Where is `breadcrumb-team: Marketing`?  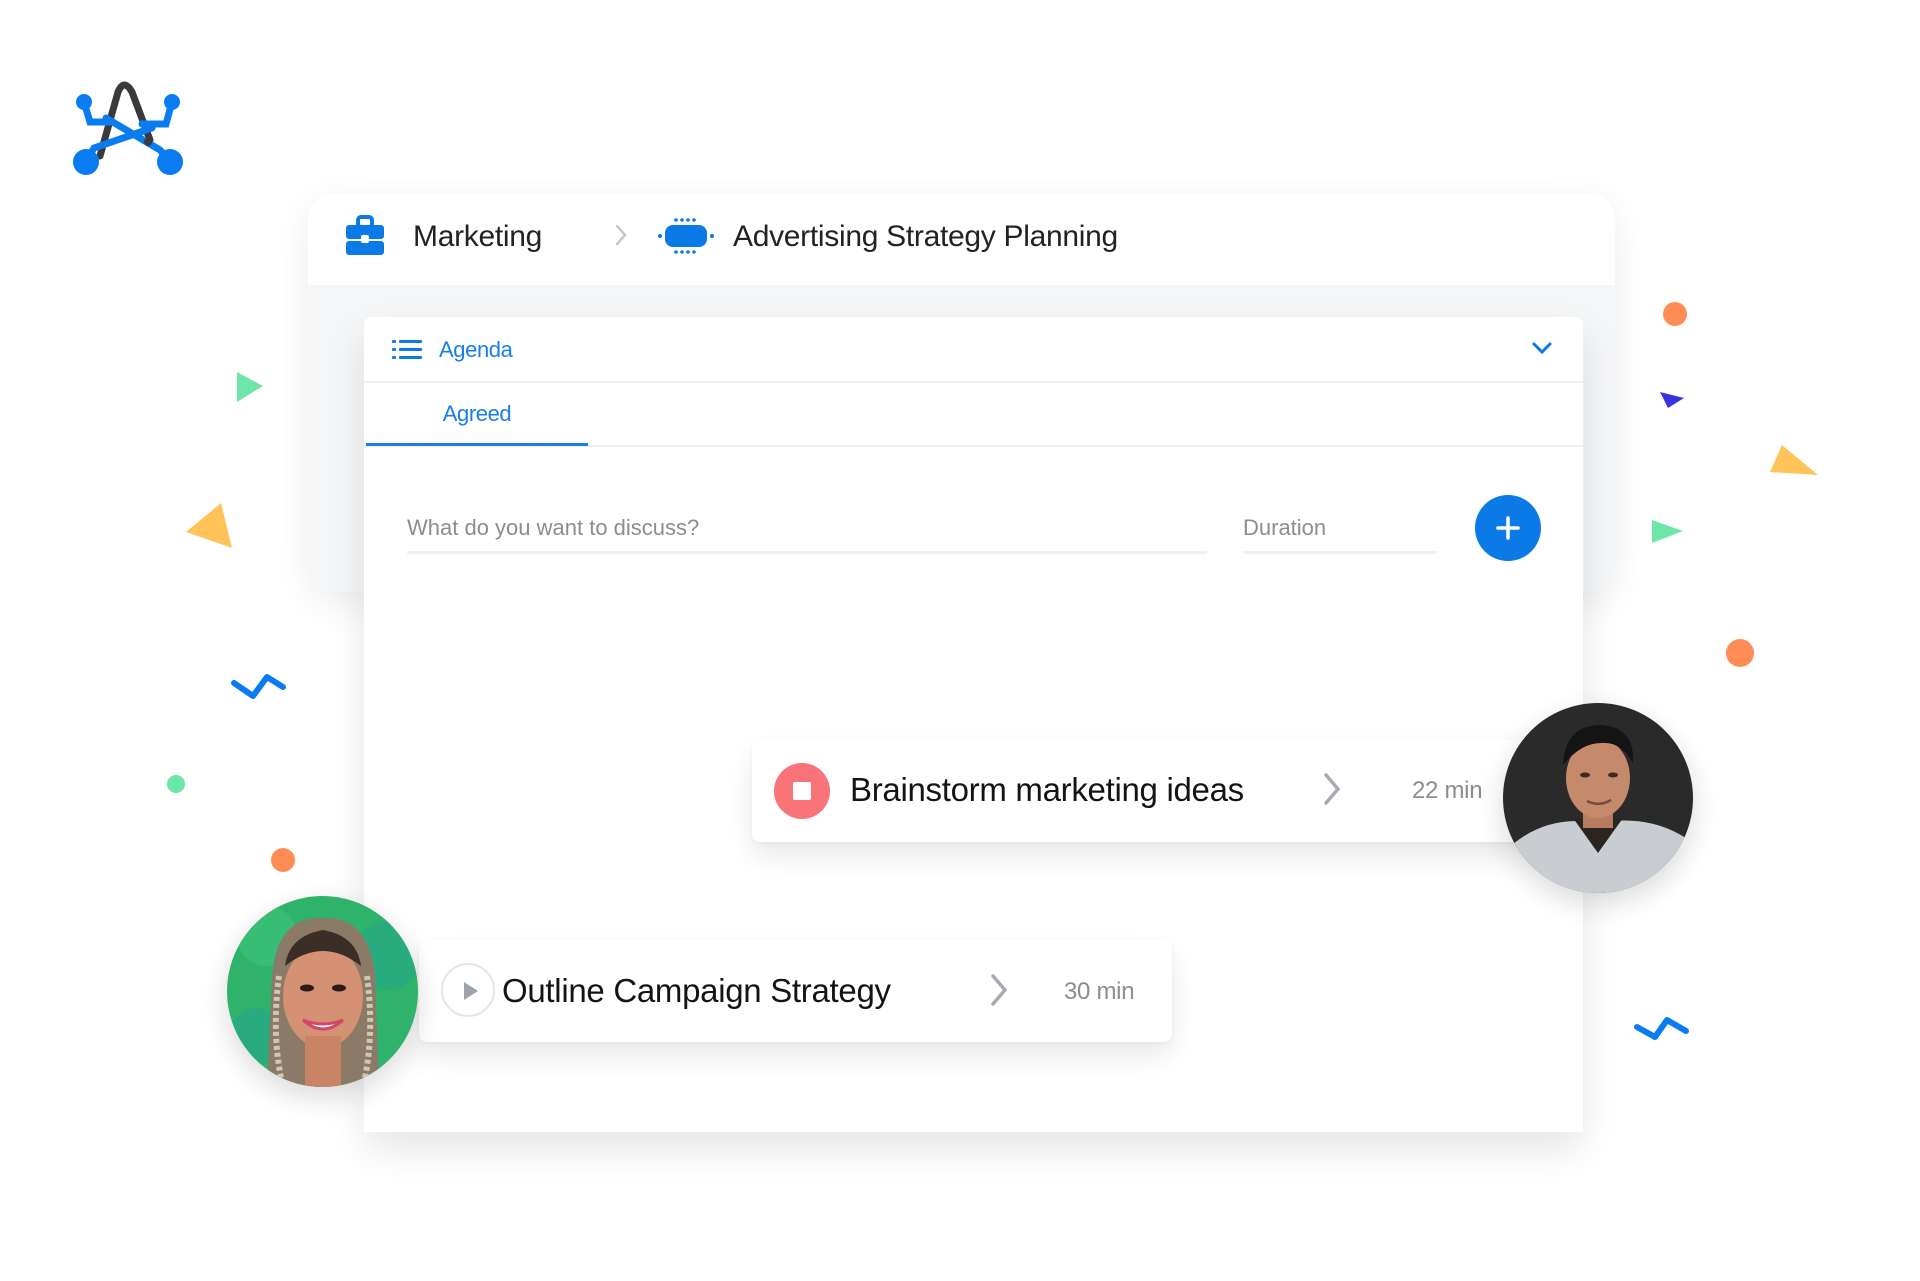
breadcrumb-team: Marketing is located at coordinates (477, 237).